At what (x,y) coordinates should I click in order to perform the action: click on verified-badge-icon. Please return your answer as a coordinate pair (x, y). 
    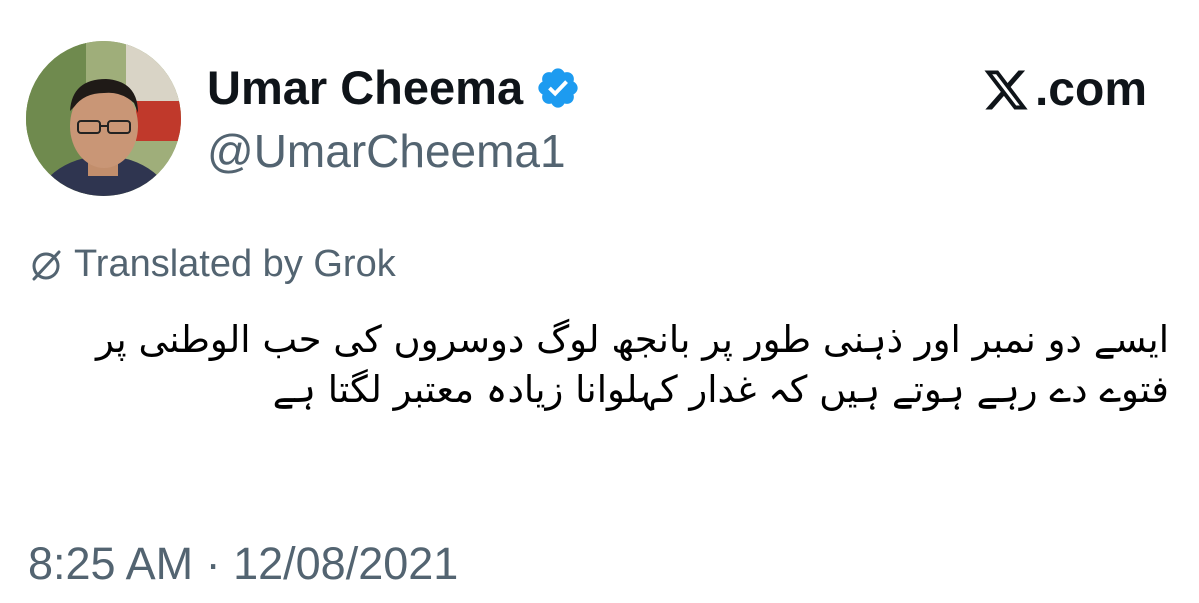
    Looking at the image, I should click on (558, 88).